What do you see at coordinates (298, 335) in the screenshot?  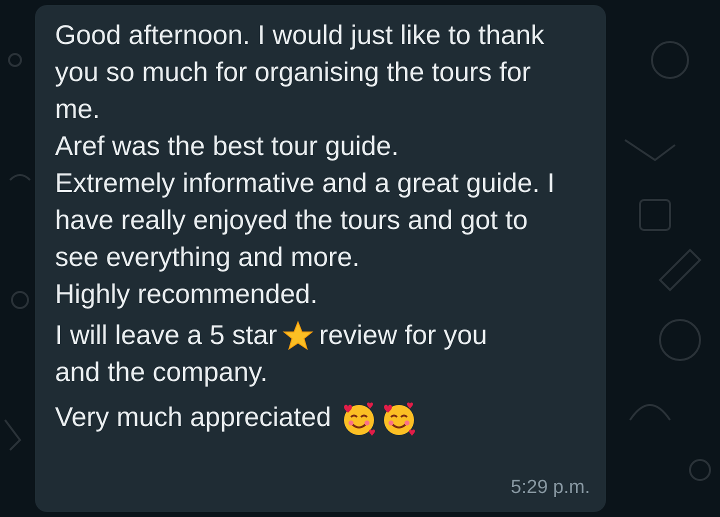 I see `star-icon` at bounding box center [298, 335].